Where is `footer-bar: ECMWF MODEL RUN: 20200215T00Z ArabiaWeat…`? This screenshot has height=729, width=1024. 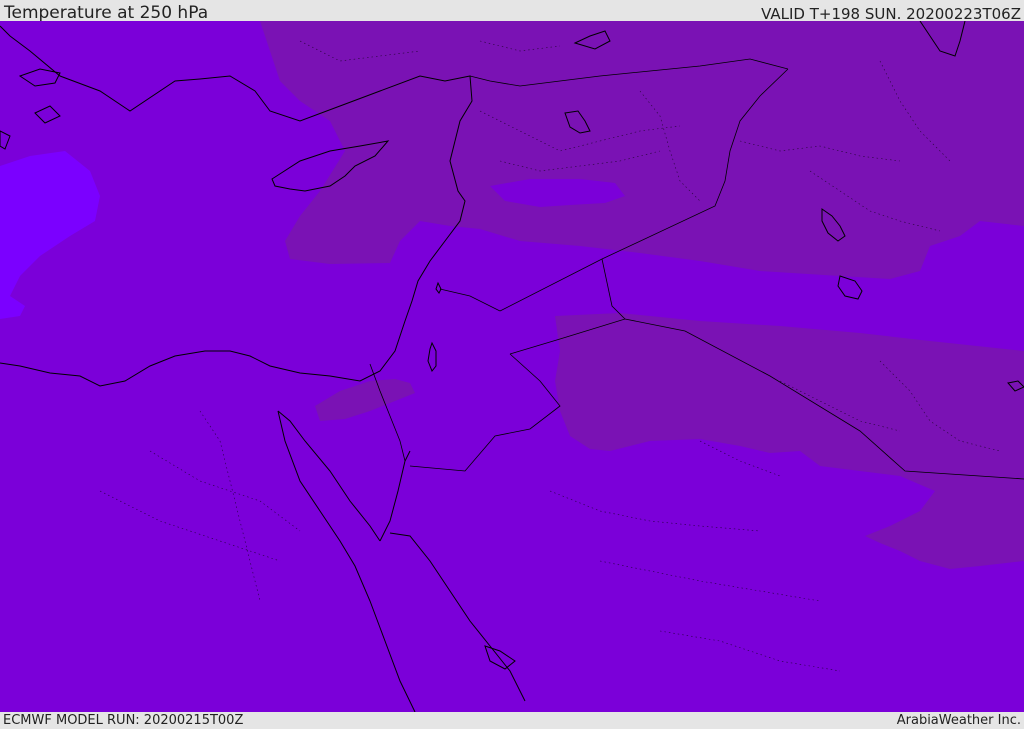
footer-bar: ECMWF MODEL RUN: 20200215T00Z ArabiaWeat… is located at coordinates (512, 720).